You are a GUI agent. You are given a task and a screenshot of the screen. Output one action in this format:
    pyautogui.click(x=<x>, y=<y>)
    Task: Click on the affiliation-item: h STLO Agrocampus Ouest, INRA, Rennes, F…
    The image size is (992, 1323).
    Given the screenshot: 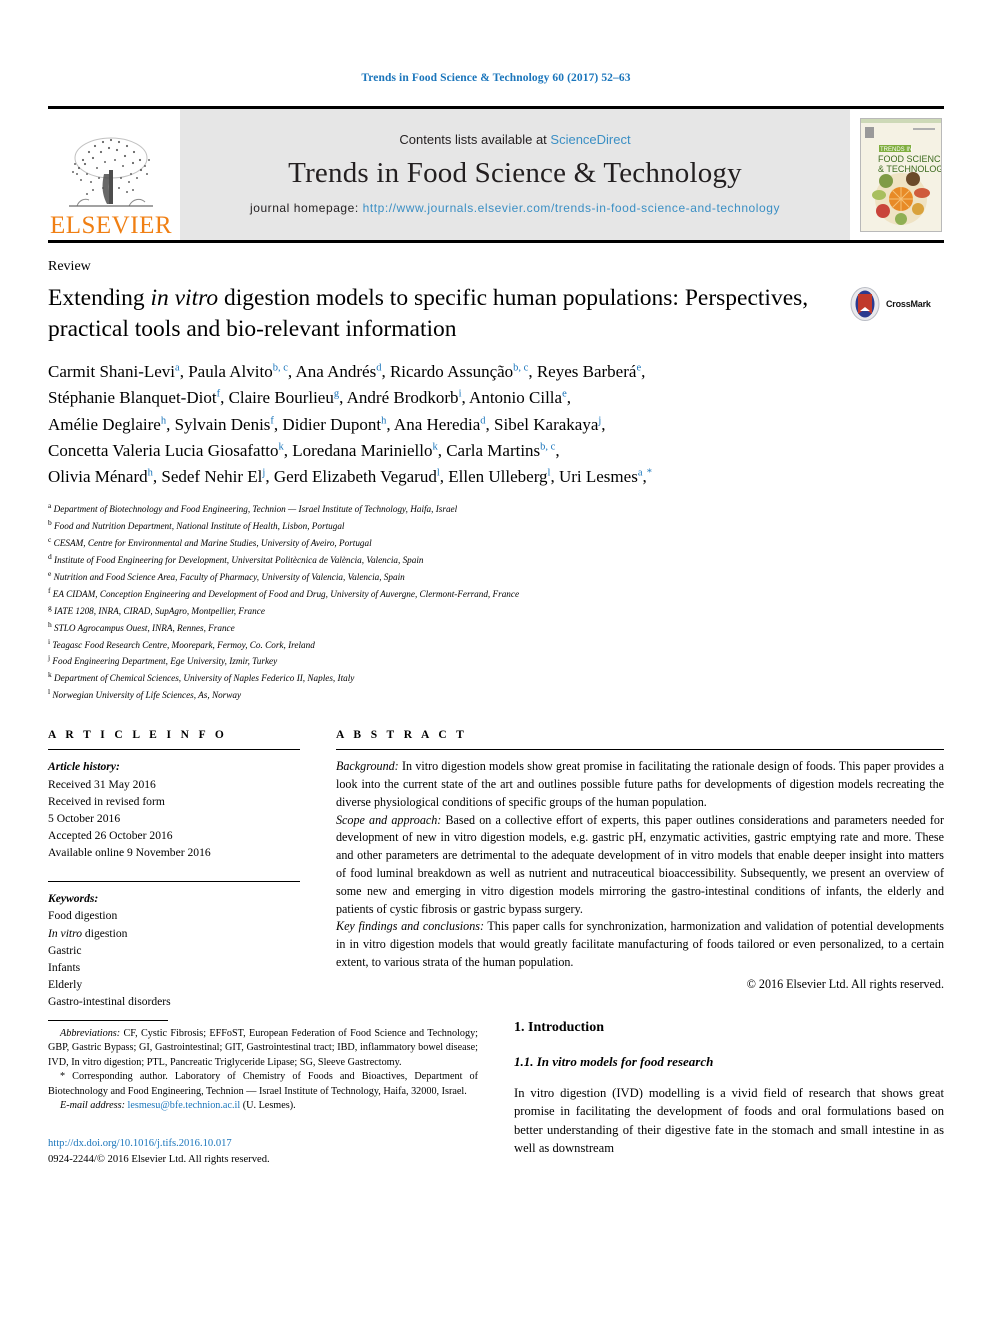 What is the action you would take?
    pyautogui.click(x=496, y=627)
    